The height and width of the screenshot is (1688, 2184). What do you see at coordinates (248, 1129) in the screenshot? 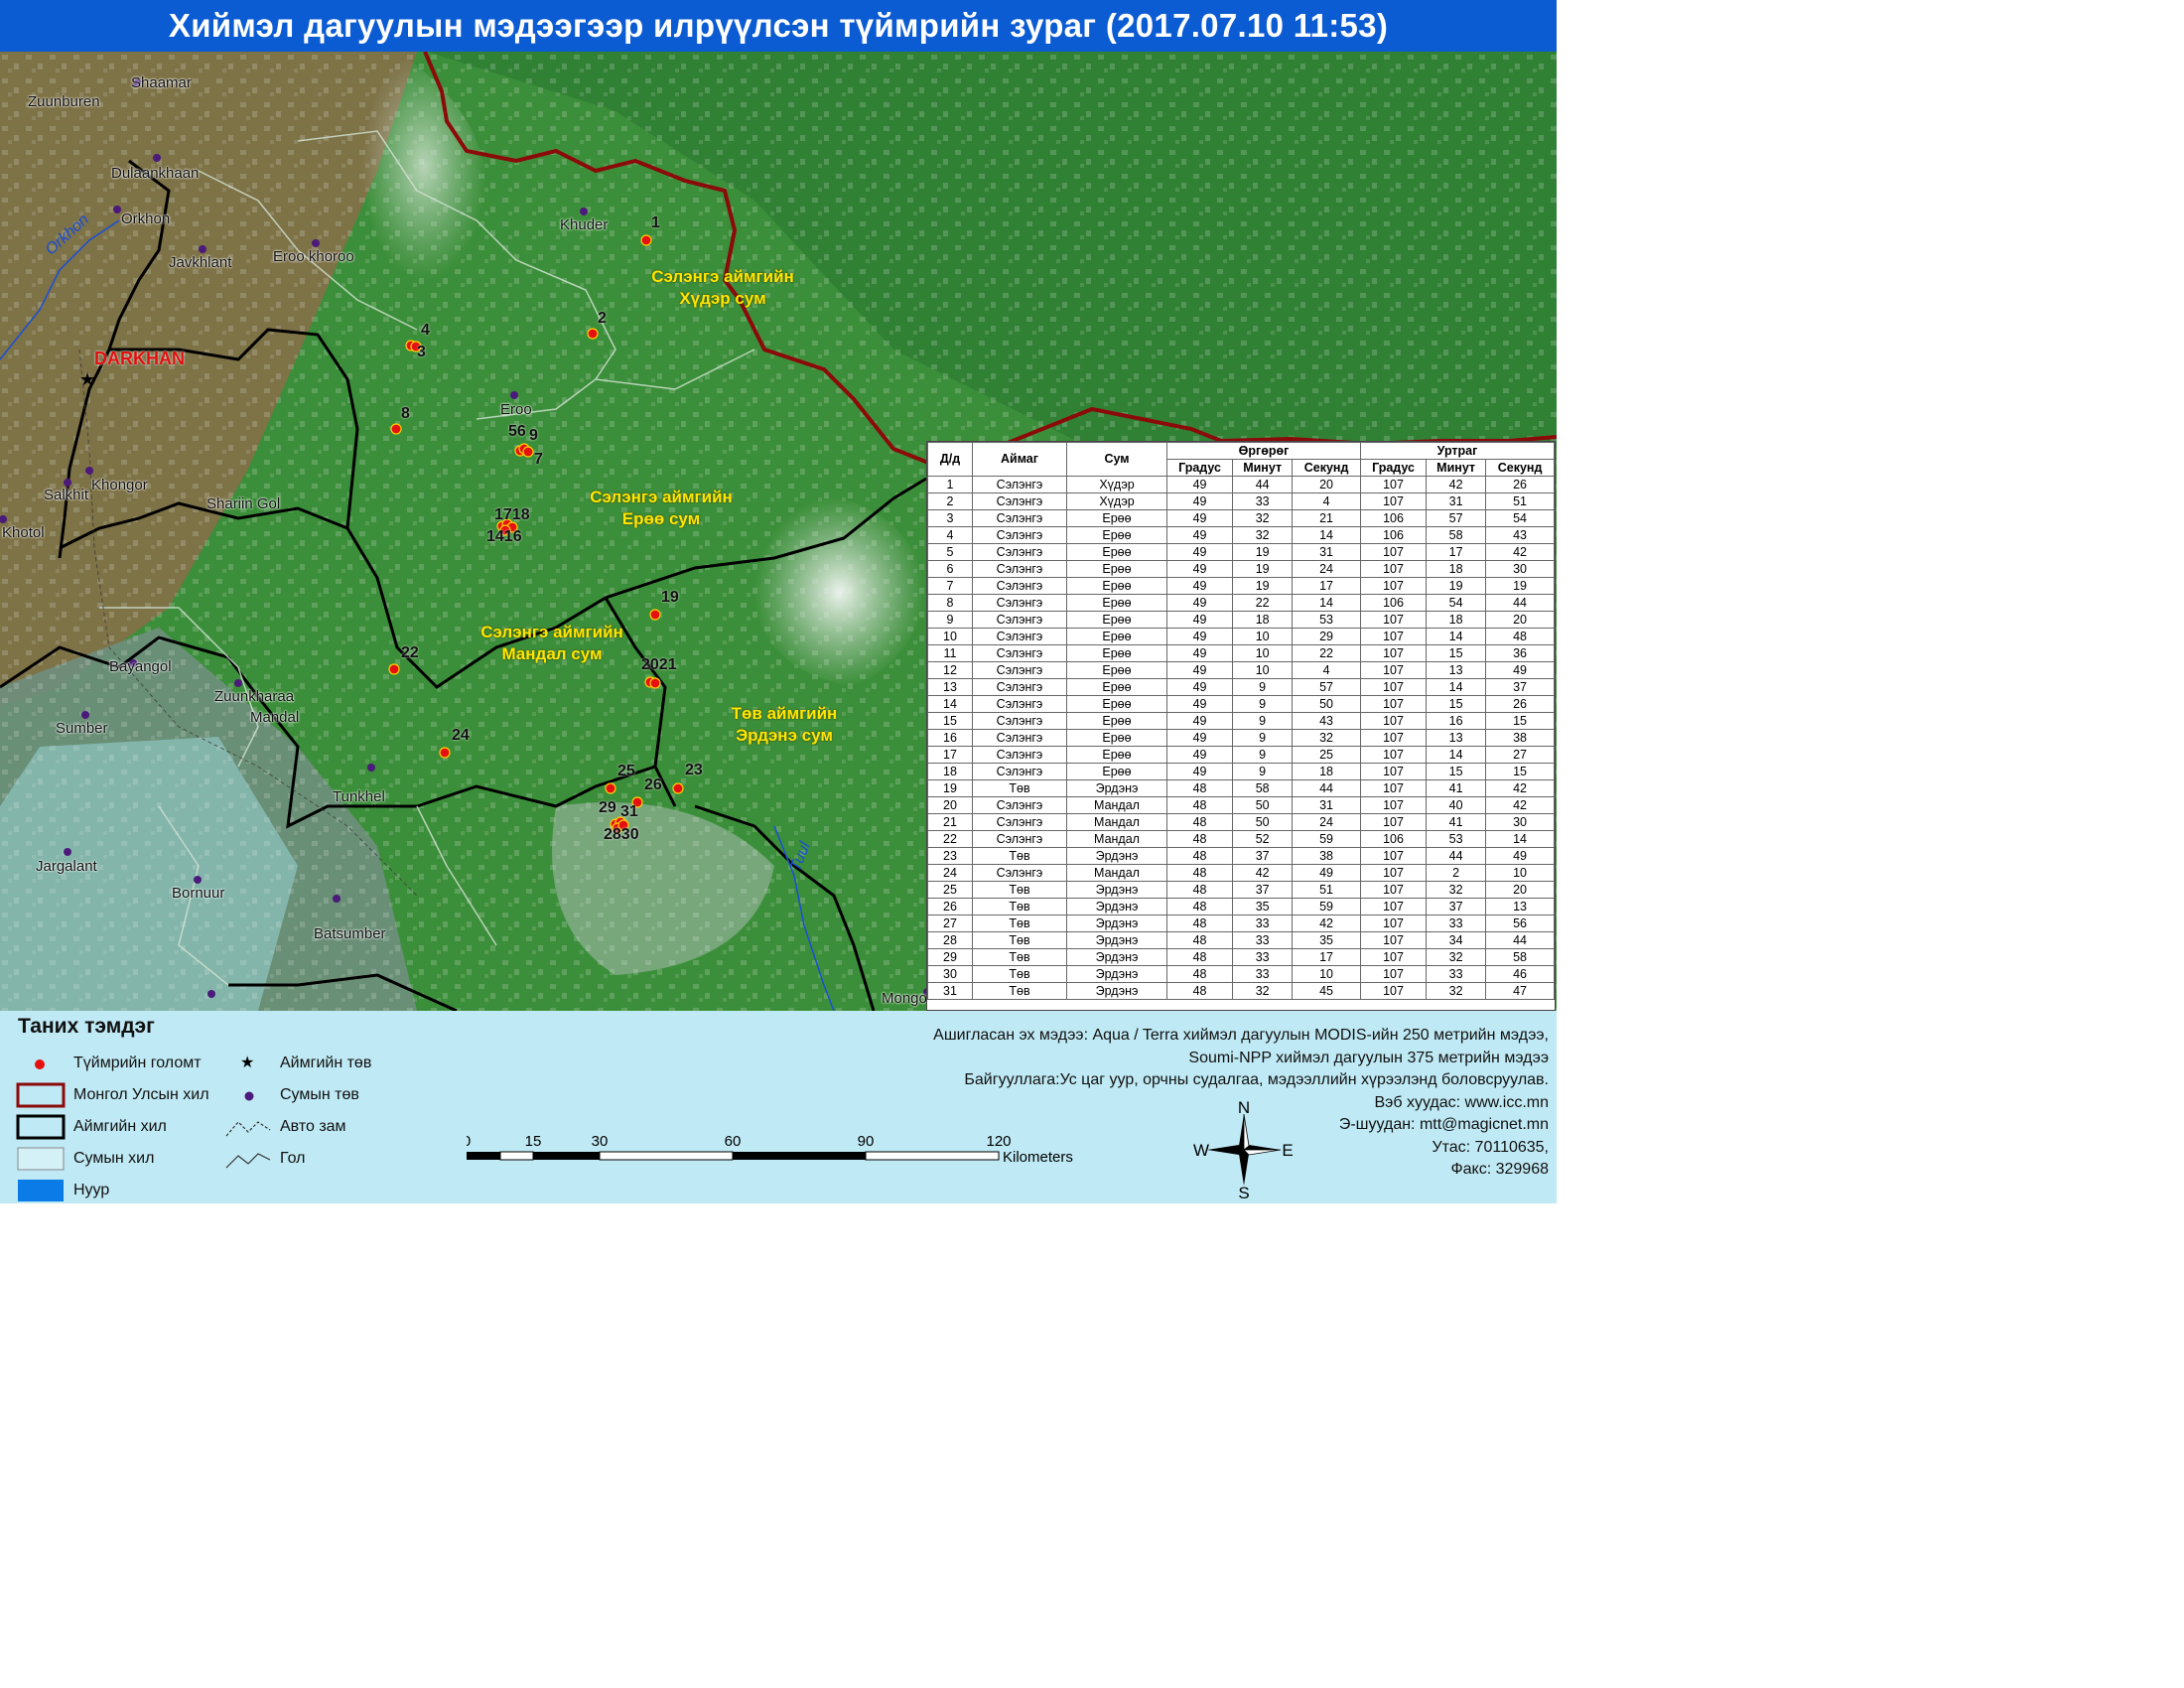
I see `road-icon` at bounding box center [248, 1129].